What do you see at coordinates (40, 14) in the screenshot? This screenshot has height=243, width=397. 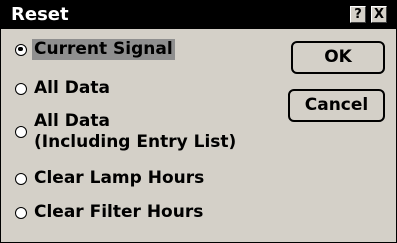 I see `dialog-title: Reset` at bounding box center [40, 14].